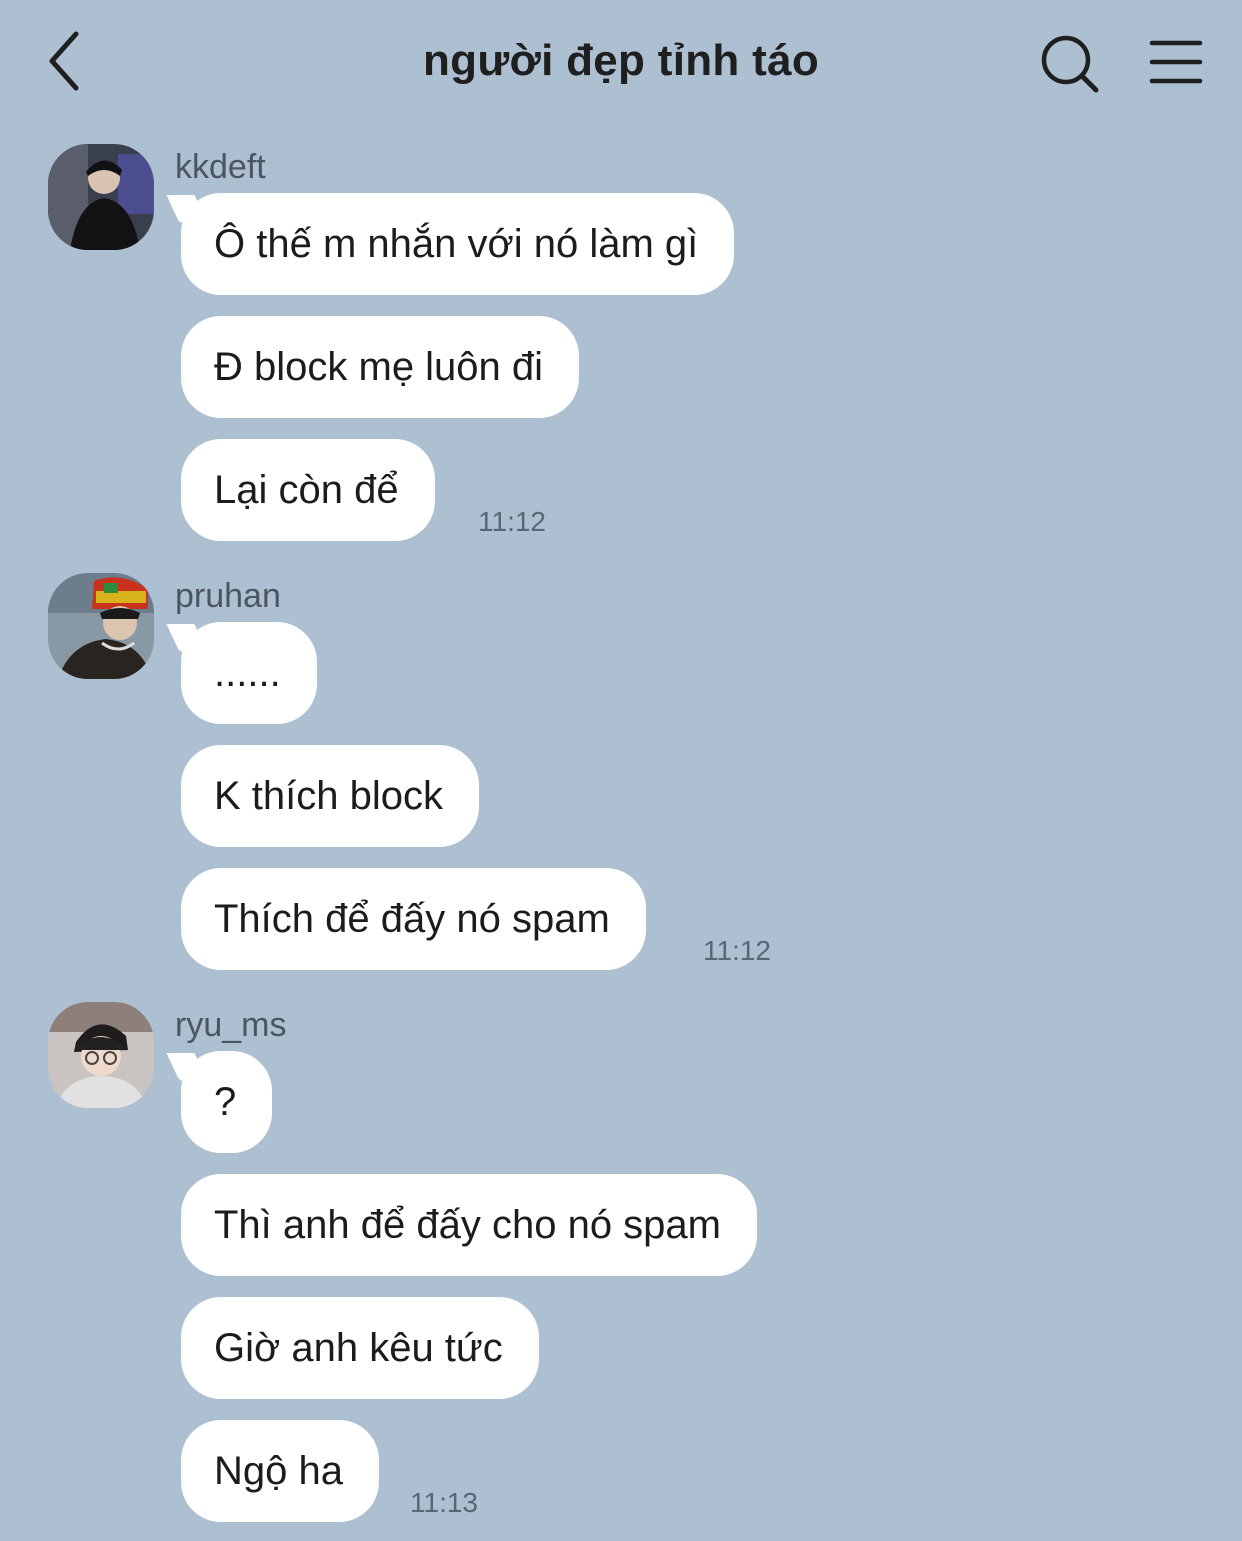 This screenshot has height=1541, width=1242. Describe the element at coordinates (360, 1348) in the screenshot. I see `message-bubble: Giờ anh kêu tức` at that location.